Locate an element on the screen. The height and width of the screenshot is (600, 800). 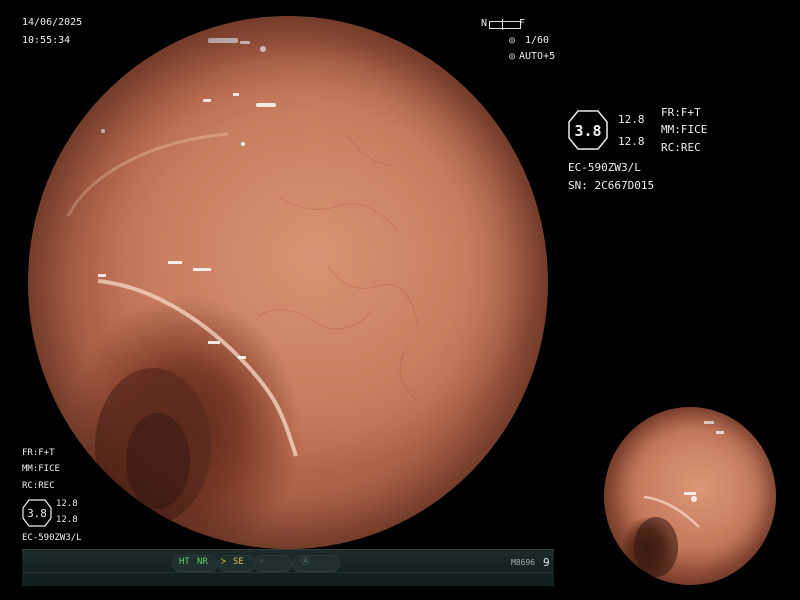
left-zoom-badge: 3.8 is located at coordinates (37, 513).